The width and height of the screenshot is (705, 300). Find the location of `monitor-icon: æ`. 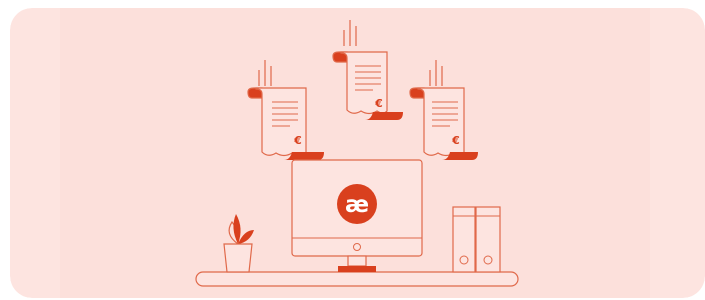

monitor-icon: æ is located at coordinates (357, 215).